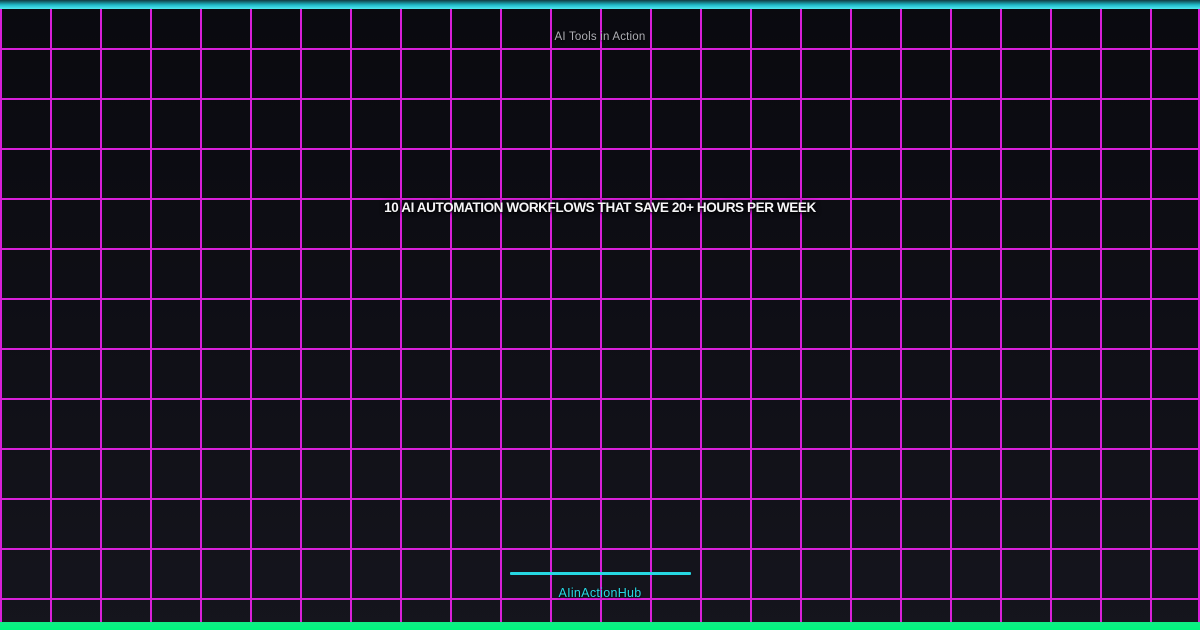 This screenshot has width=1200, height=630. I want to click on top-accent-bar, so click(600, 4).